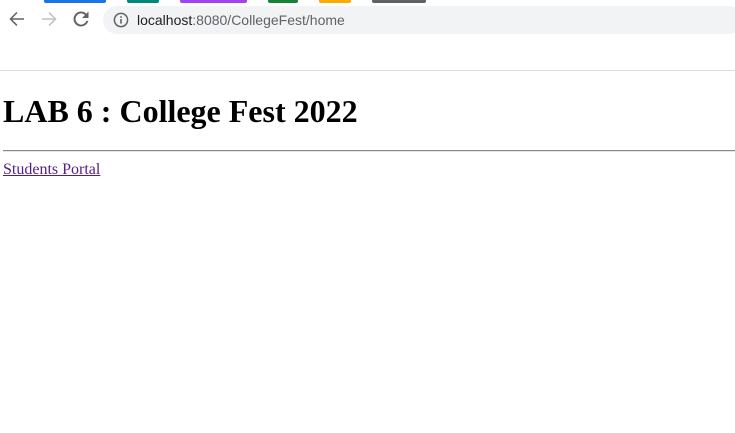 The image size is (735, 433). I want to click on back-arrow-icon, so click(17, 19).